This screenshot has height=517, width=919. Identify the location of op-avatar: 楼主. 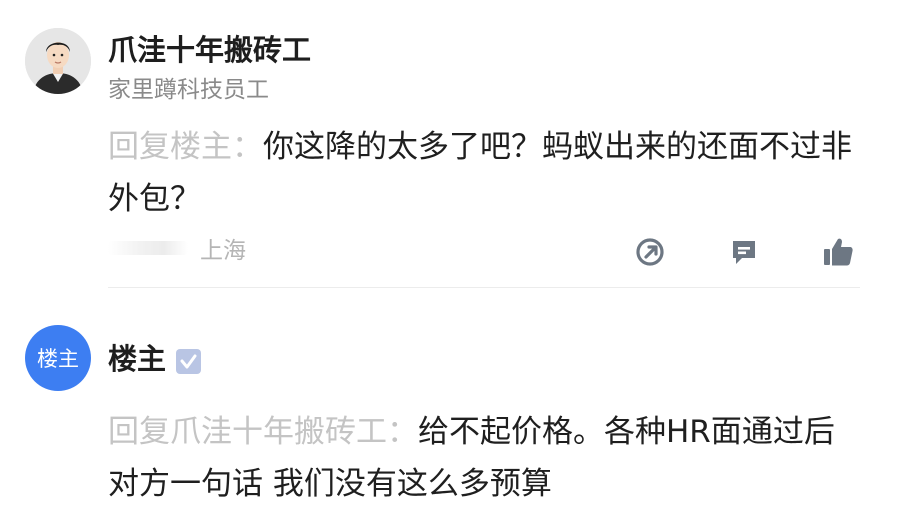
(58, 358).